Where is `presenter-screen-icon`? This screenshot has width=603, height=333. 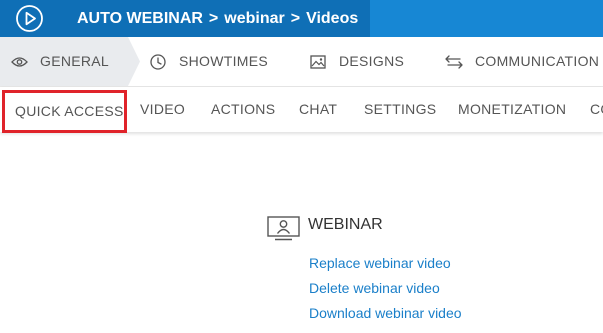 presenter-screen-icon is located at coordinates (283, 228).